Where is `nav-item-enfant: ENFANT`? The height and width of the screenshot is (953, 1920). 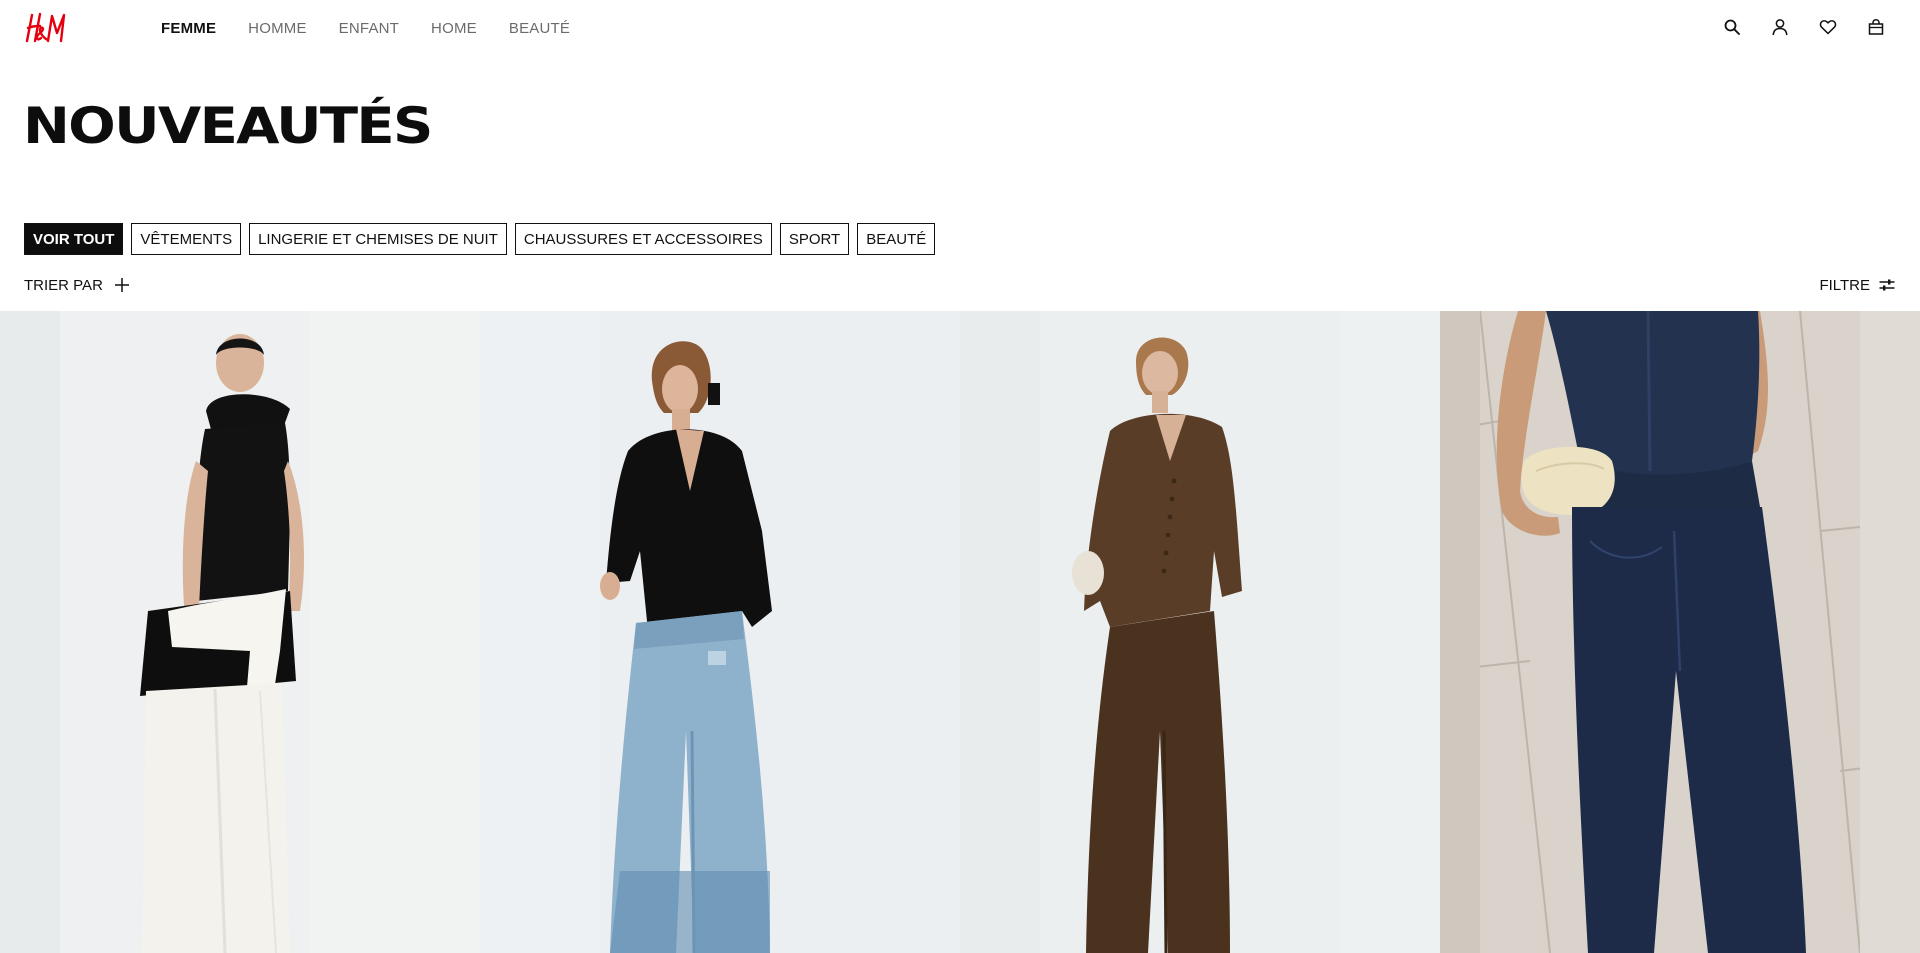 nav-item-enfant: ENFANT is located at coordinates (369, 28).